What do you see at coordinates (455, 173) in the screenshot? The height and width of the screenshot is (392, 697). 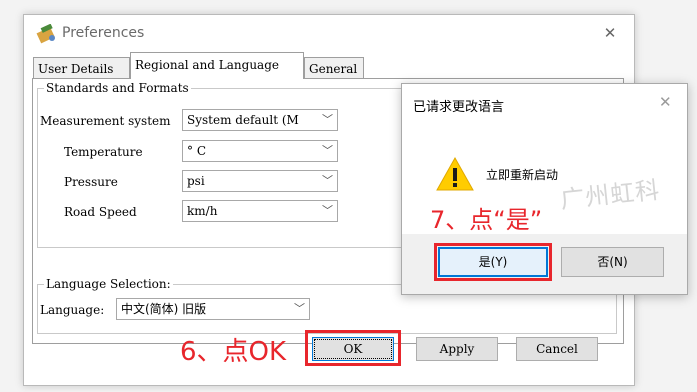 I see `warning-icon` at bounding box center [455, 173].